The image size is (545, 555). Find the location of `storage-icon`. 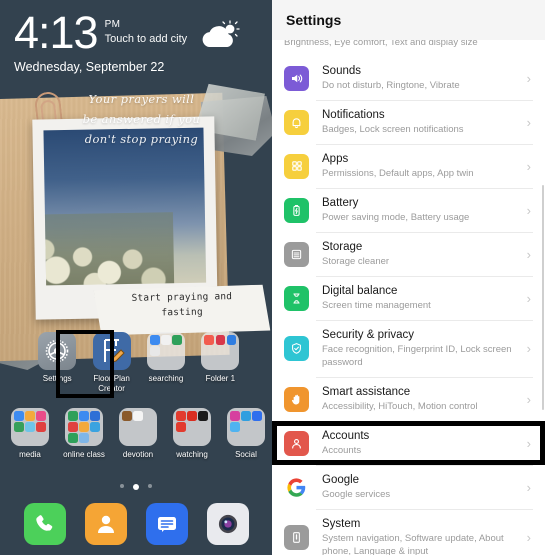

storage-icon is located at coordinates (296, 254).